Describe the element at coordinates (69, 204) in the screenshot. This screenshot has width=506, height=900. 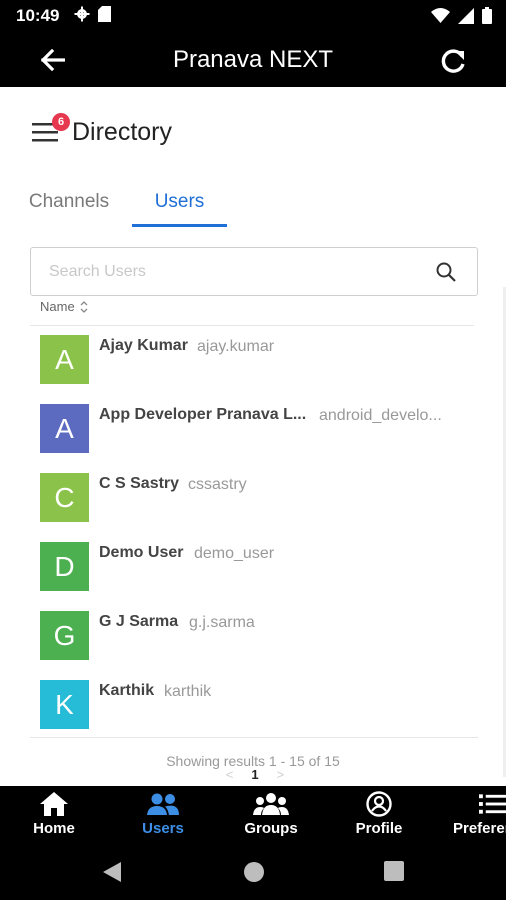
I see `tab-channels: Channels` at that location.